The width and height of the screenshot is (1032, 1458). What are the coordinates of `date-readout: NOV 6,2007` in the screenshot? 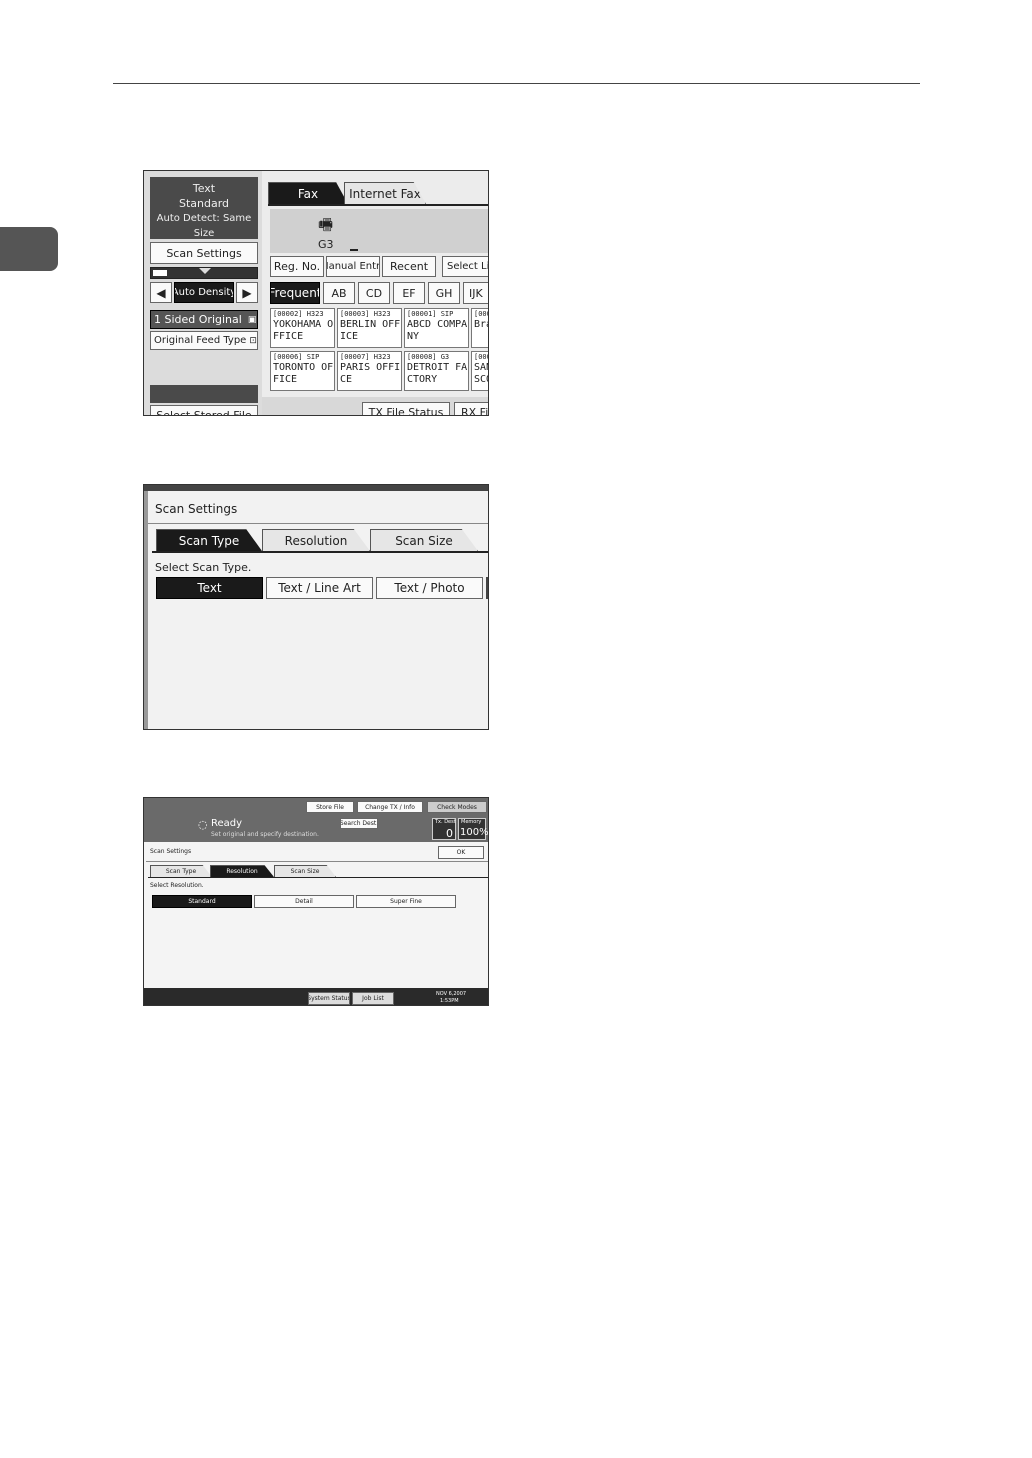 It's located at (451, 994).